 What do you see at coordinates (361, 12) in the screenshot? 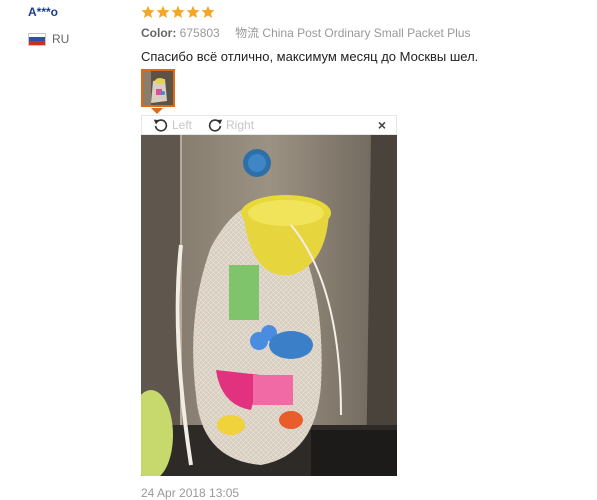
I see `star-rating` at bounding box center [361, 12].